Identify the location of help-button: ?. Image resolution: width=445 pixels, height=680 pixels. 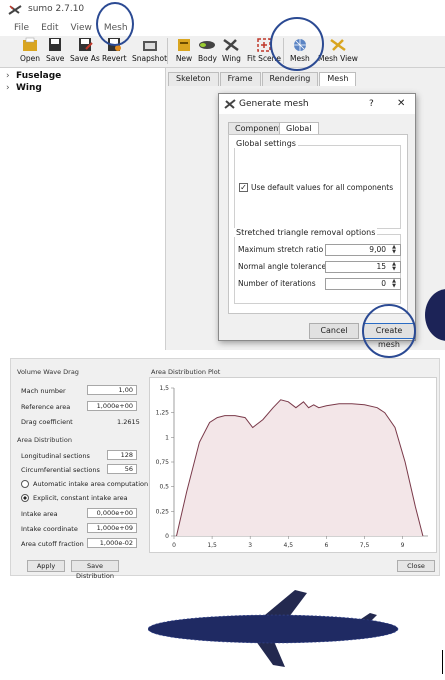
(371, 104).